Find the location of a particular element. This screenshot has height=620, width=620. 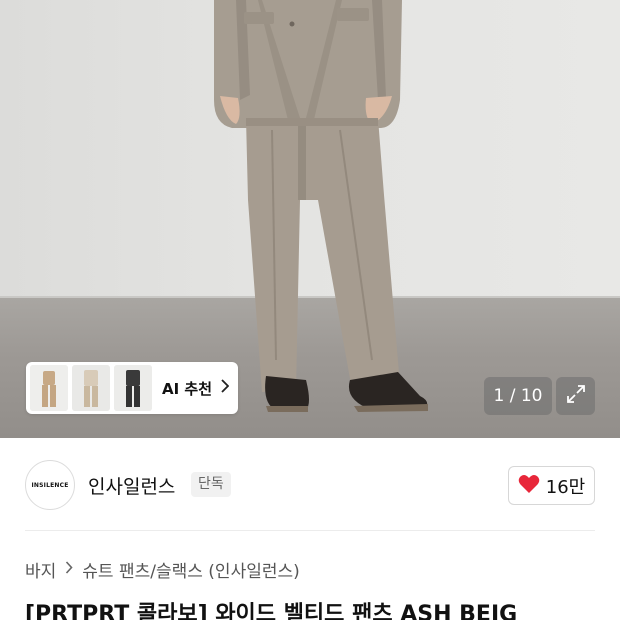

black-outfit-thumbnail is located at coordinates (133, 388).